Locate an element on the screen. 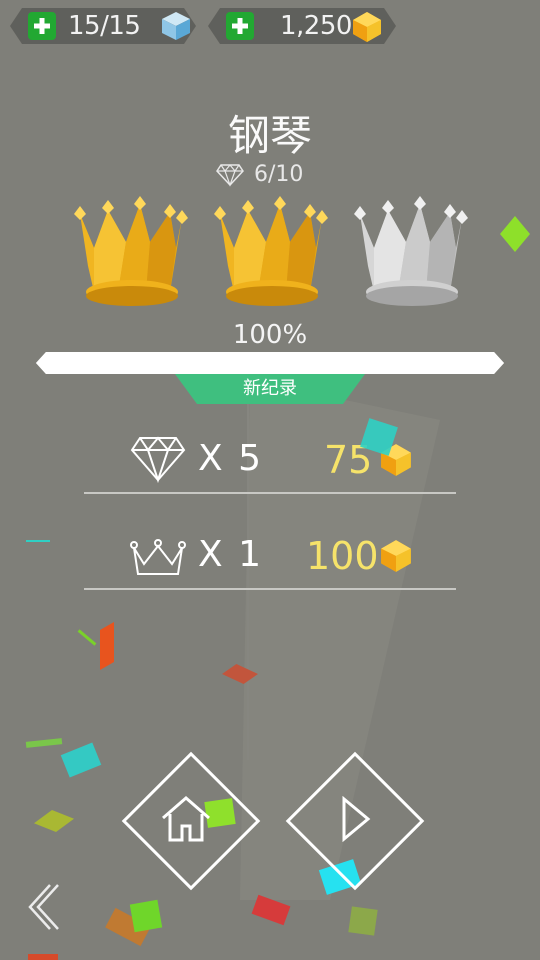 The height and width of the screenshot is (960, 540). completion-progress-bar is located at coordinates (270, 363).